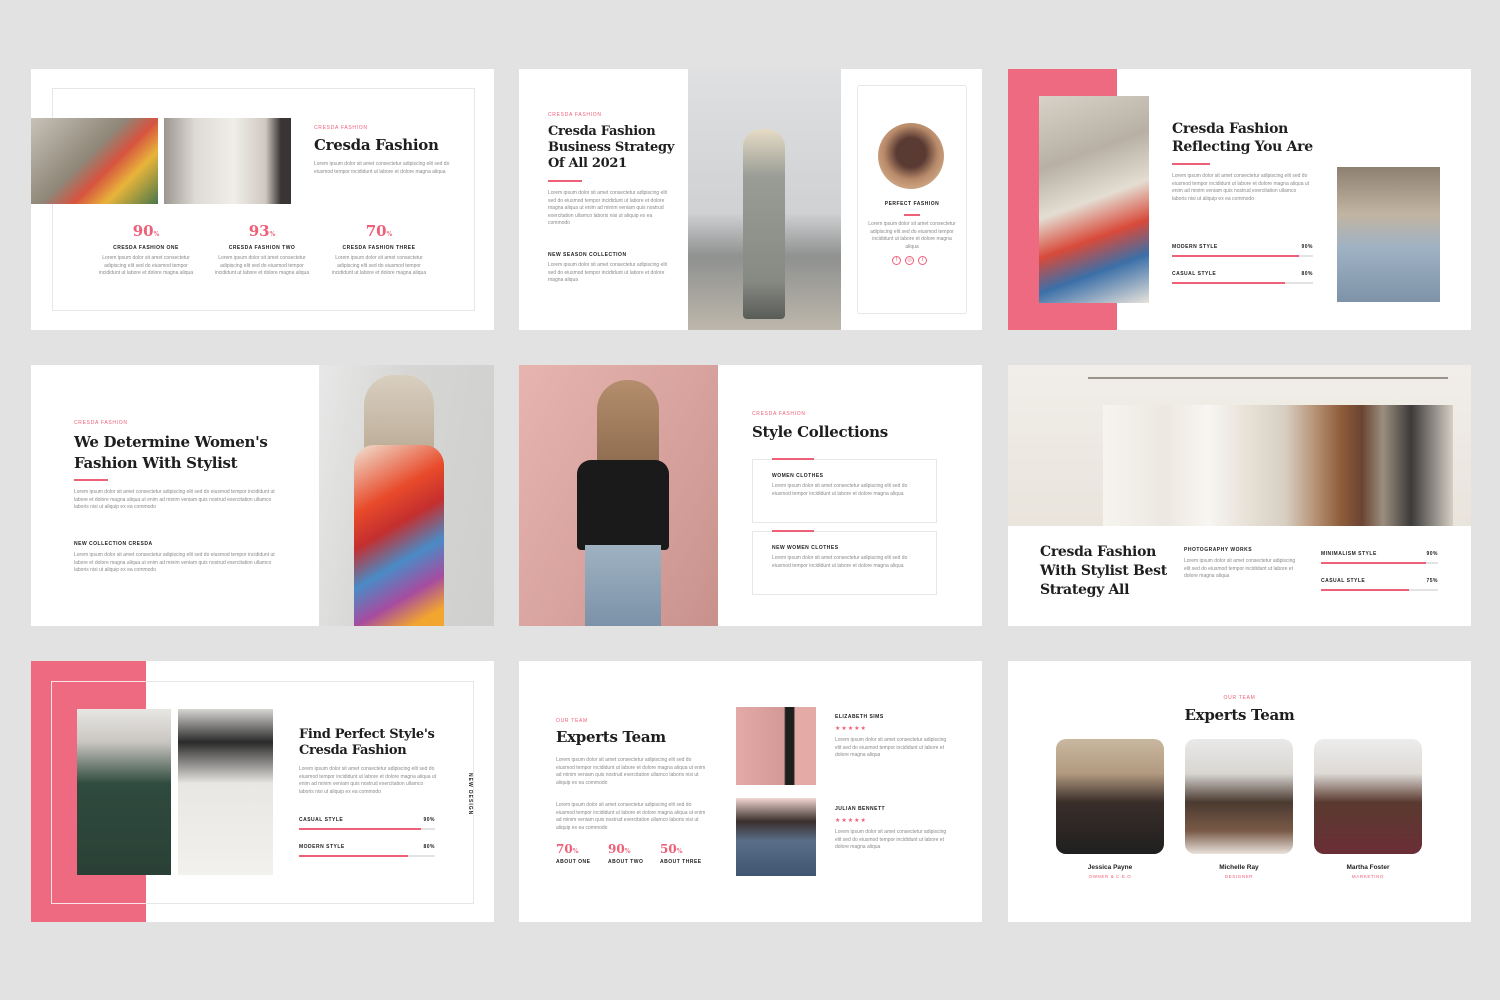 This screenshot has width=1500, height=1000. I want to click on member-card: Jessica Payne Owner & C.E.O, so click(1110, 871).